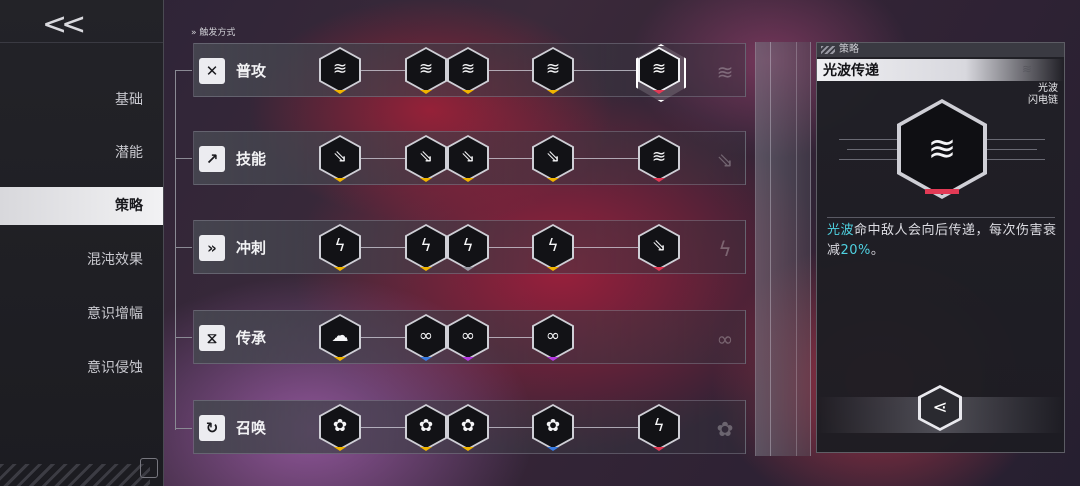  What do you see at coordinates (849, 49) in the screenshot?
I see `panel-header-label: 策略` at bounding box center [849, 49].